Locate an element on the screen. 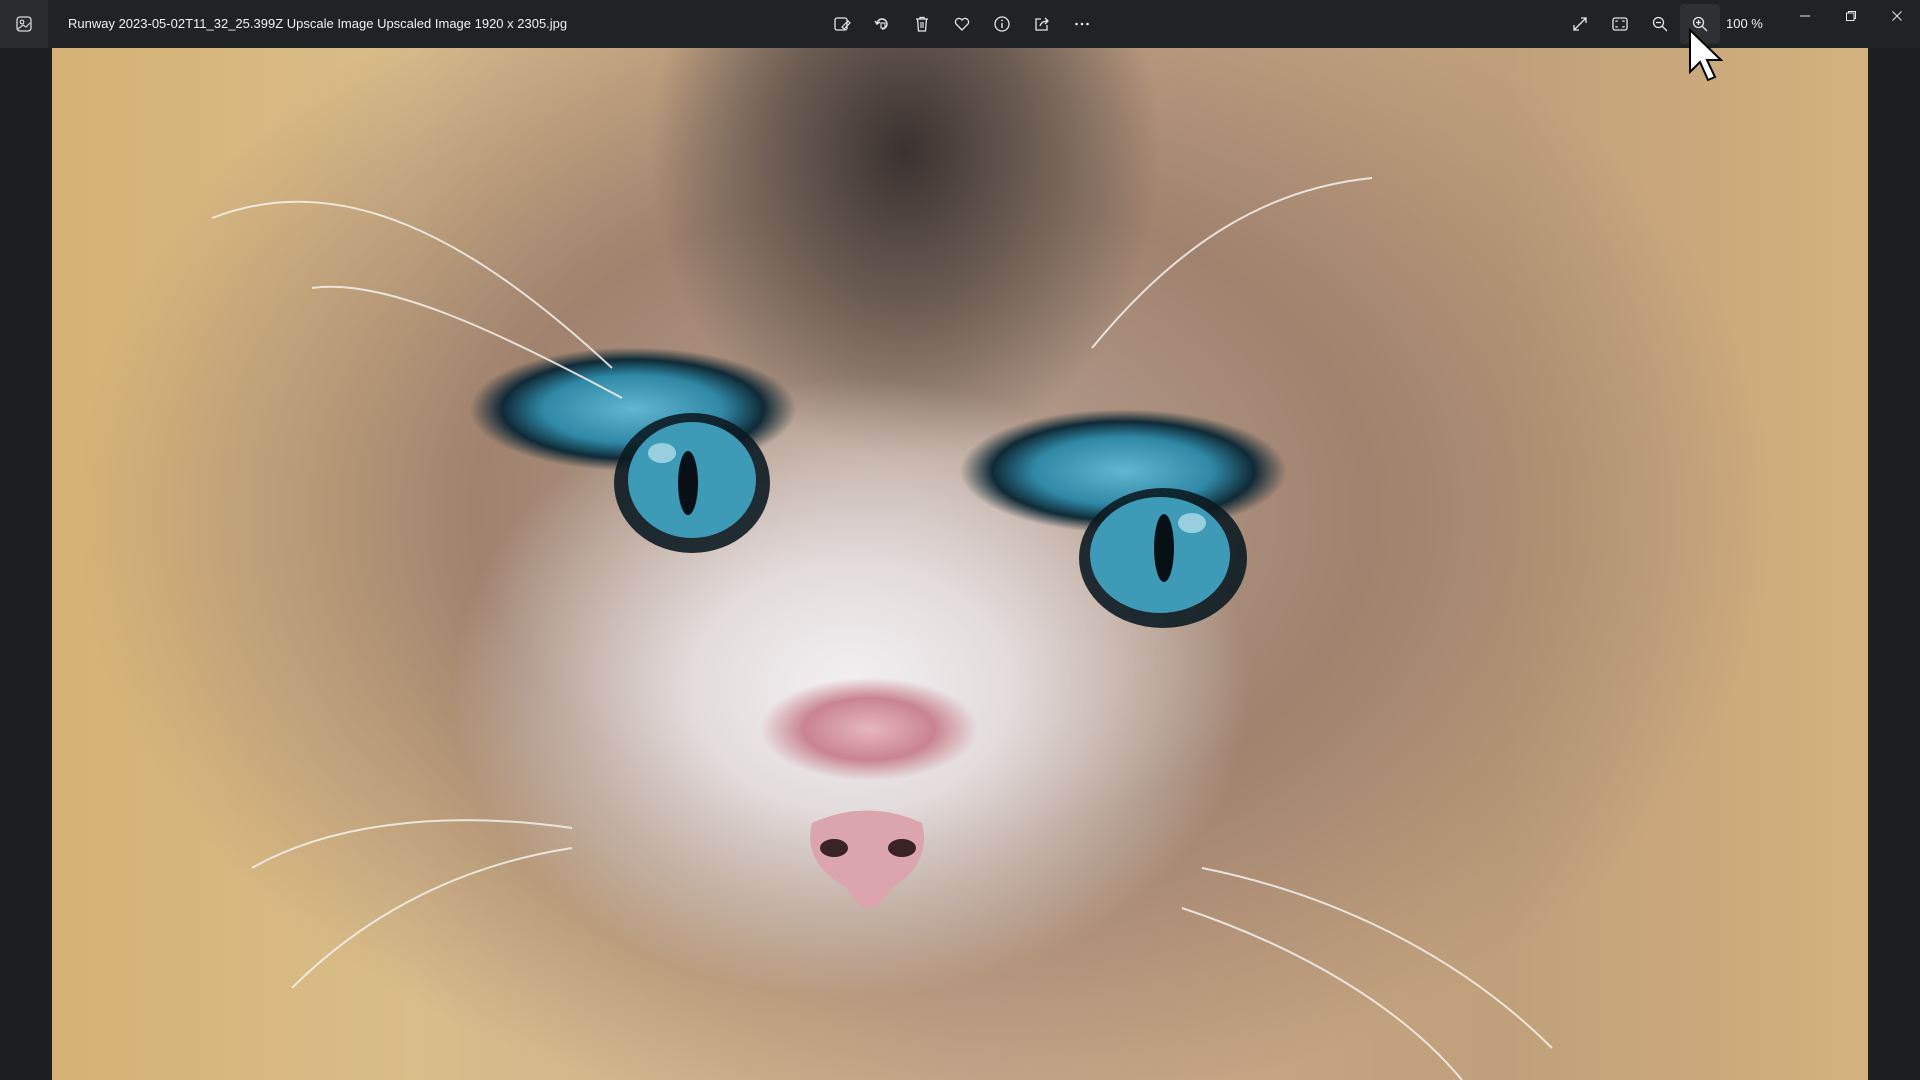  mouse-cursor-icon is located at coordinates (1706, 55).